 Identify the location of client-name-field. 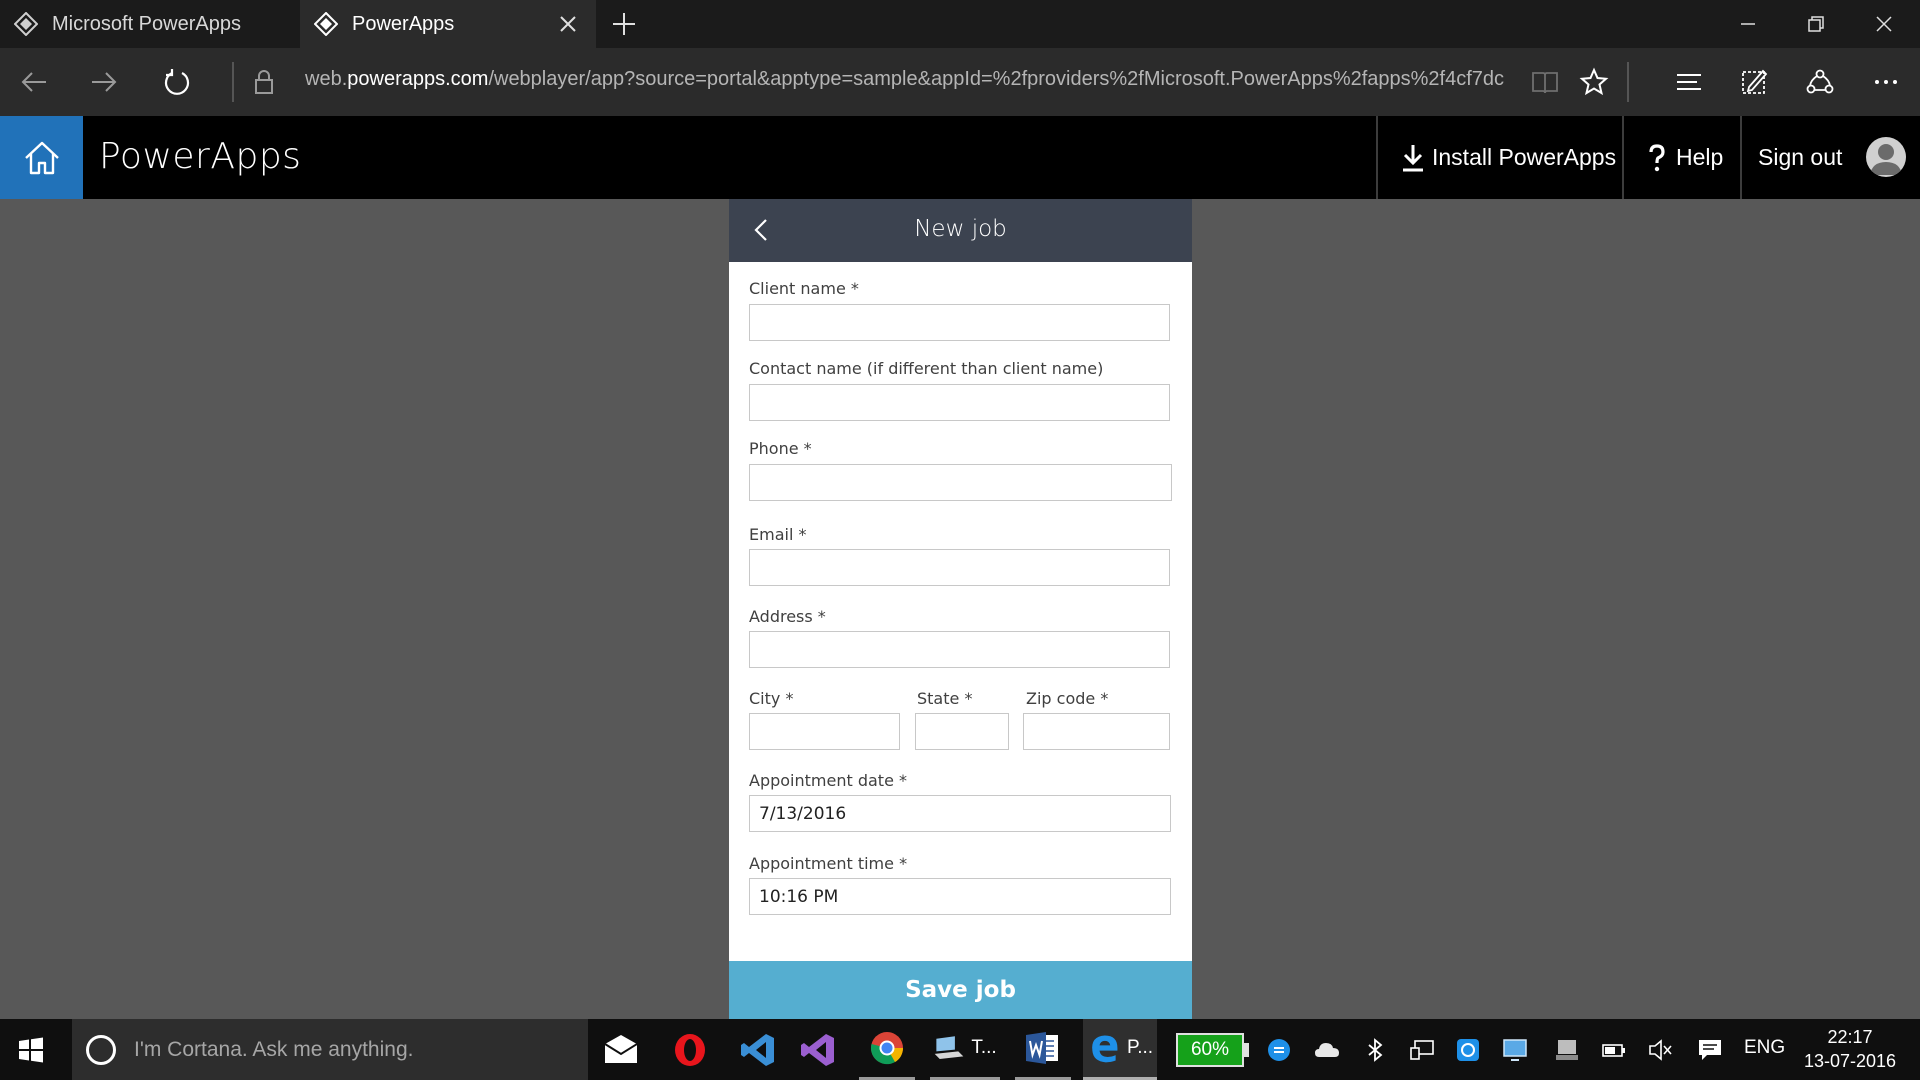
(959, 322).